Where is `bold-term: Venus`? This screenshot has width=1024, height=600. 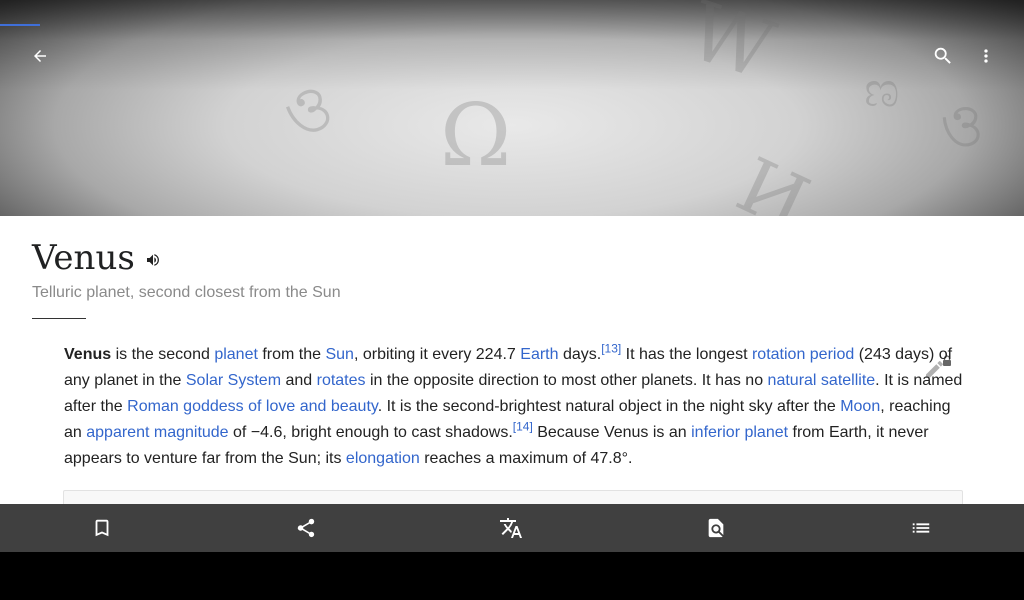 bold-term: Venus is located at coordinates (88, 354).